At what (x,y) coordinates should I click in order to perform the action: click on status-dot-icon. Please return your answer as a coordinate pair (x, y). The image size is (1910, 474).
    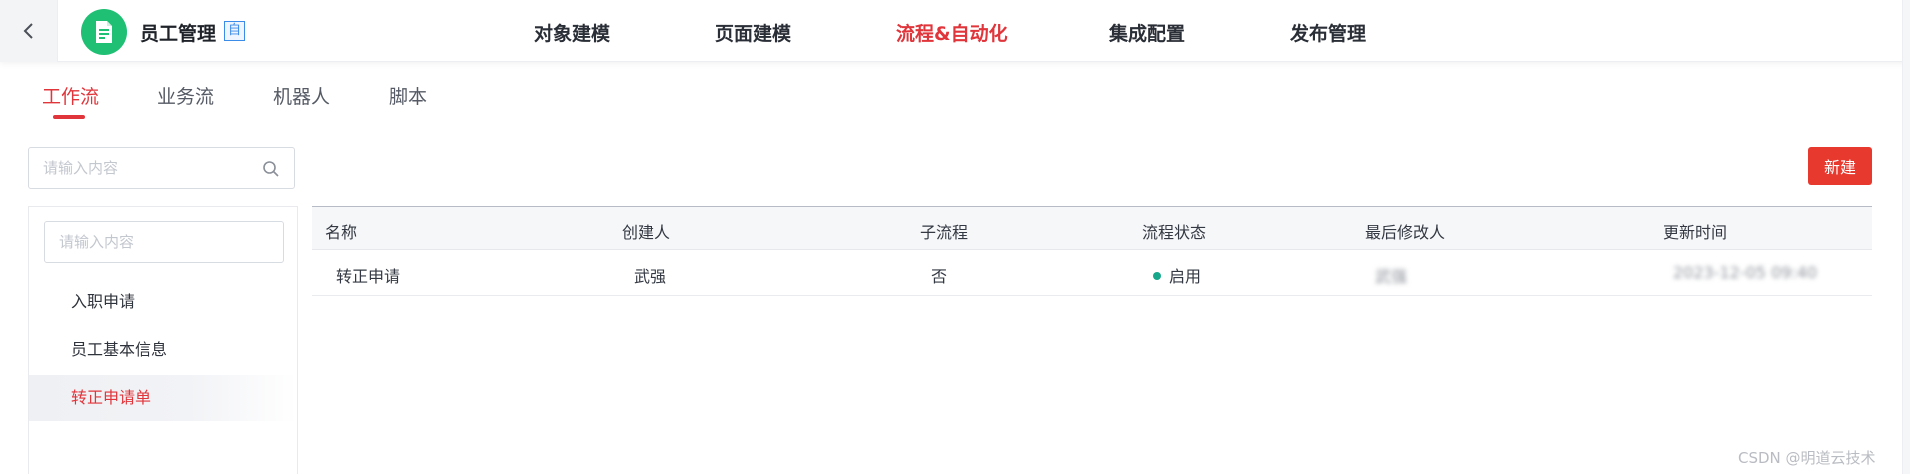
    Looking at the image, I should click on (1157, 275).